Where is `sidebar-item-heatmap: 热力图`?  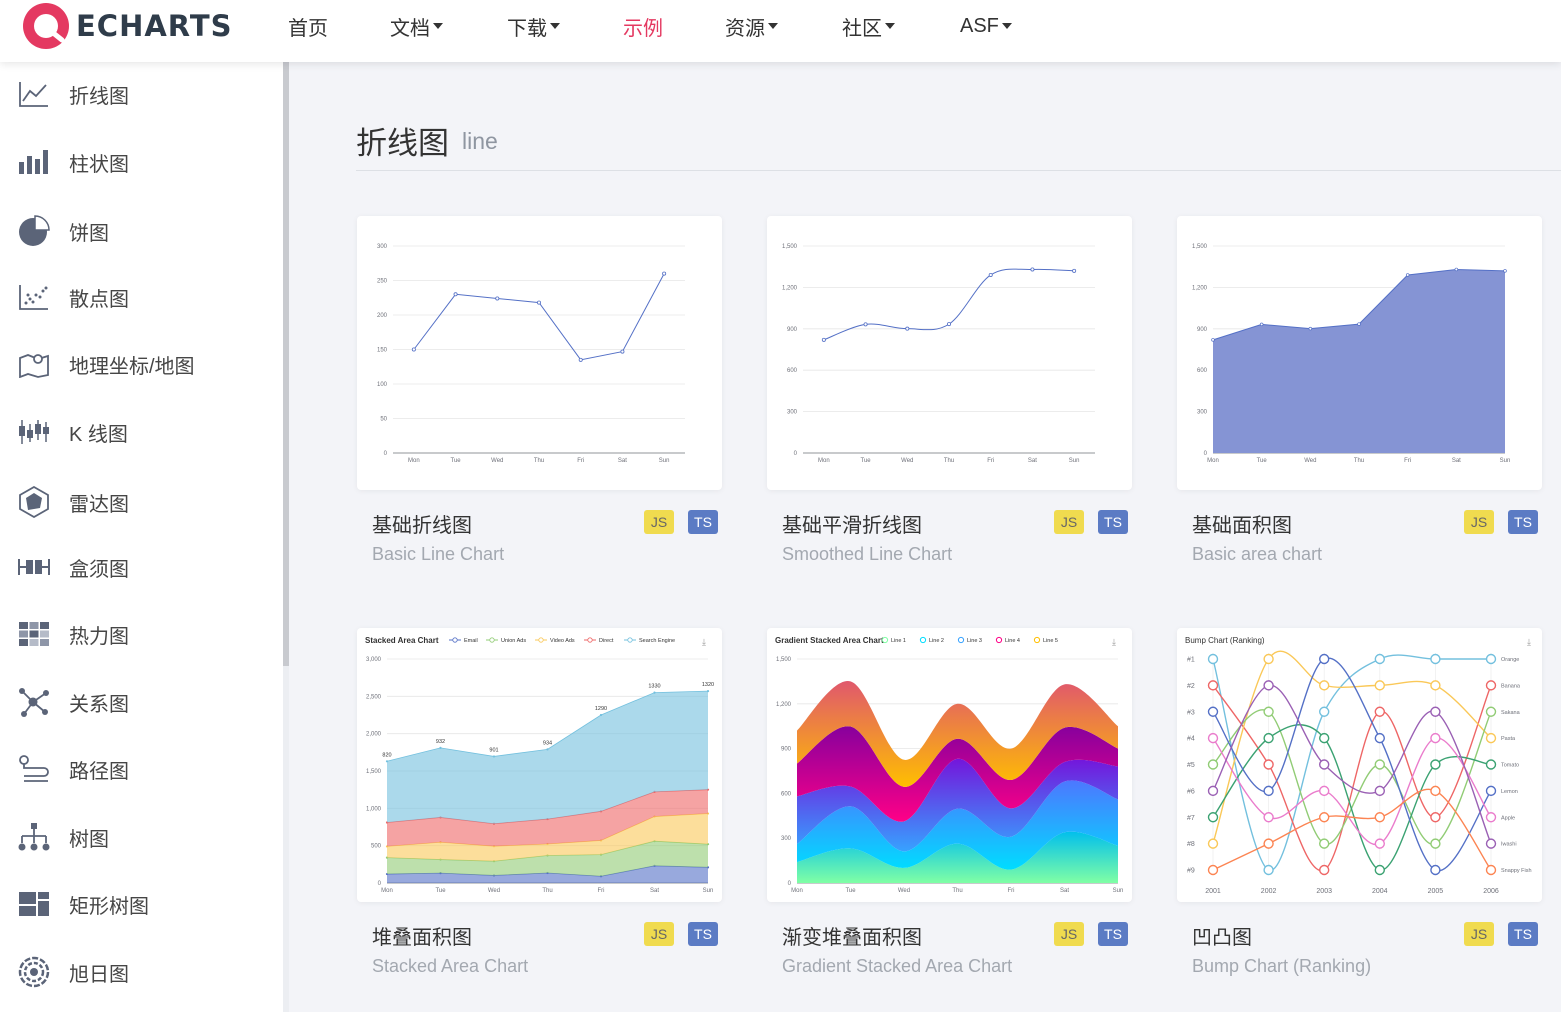 sidebar-item-heatmap: 热力图 is located at coordinates (141, 634).